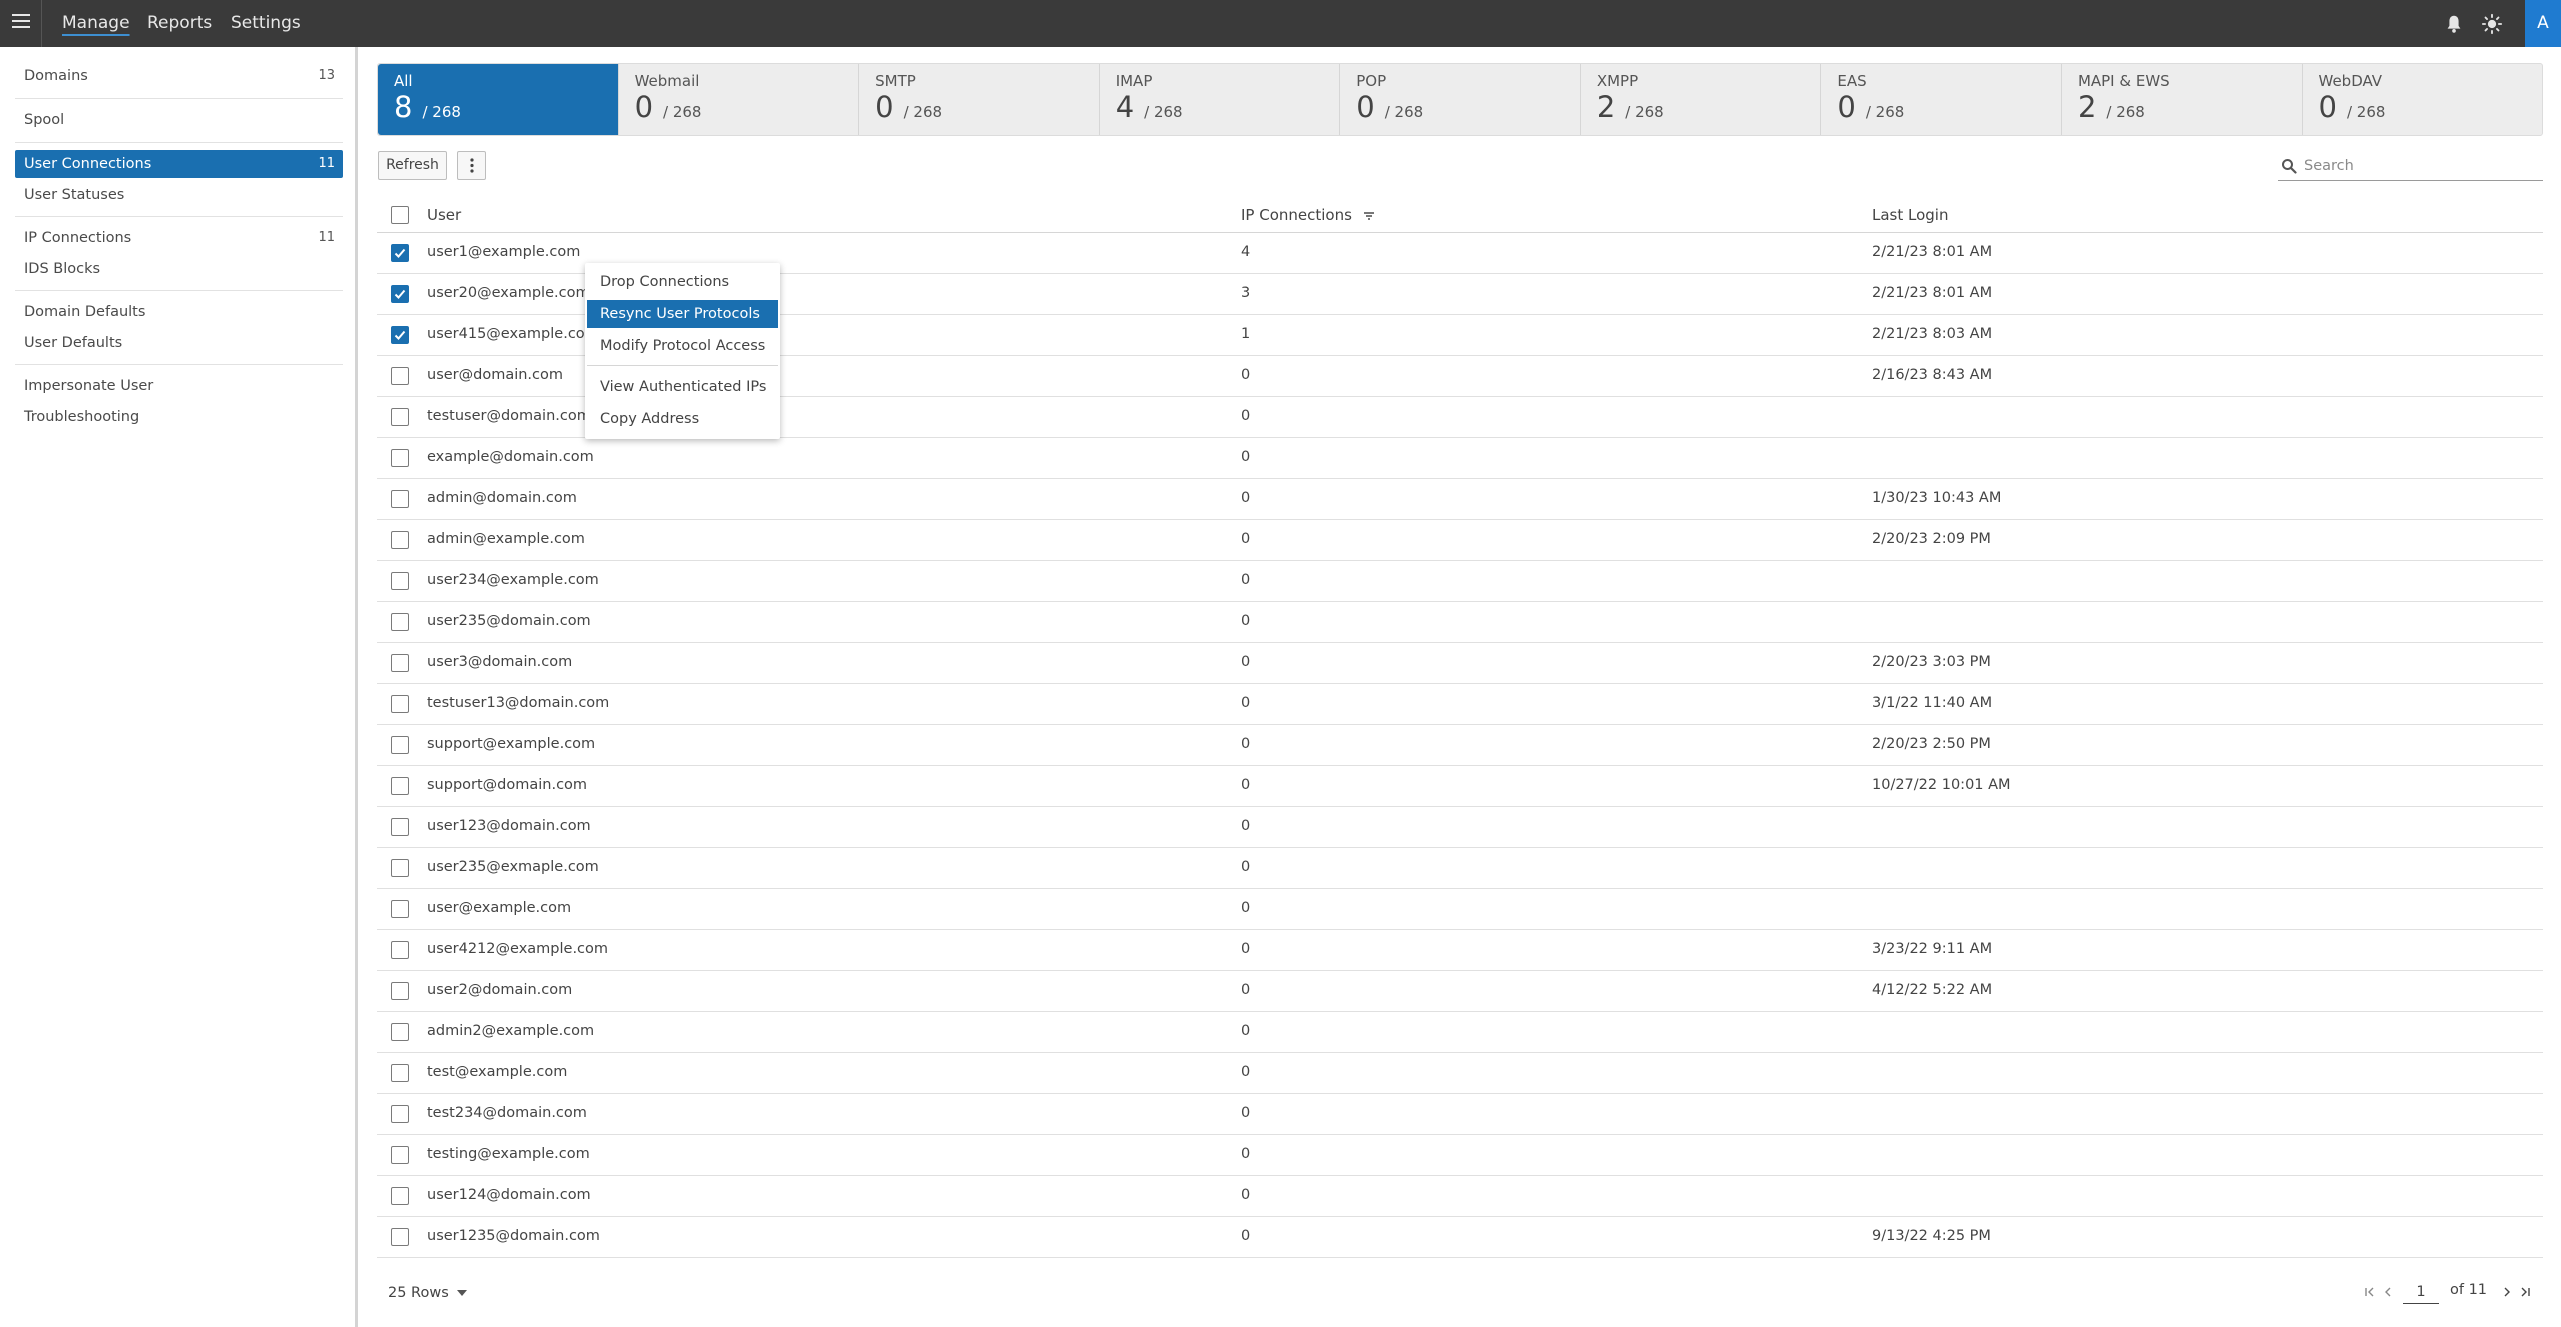 This screenshot has width=2561, height=1327. I want to click on column-header-ip-connections: IP Connections, so click(1308, 215).